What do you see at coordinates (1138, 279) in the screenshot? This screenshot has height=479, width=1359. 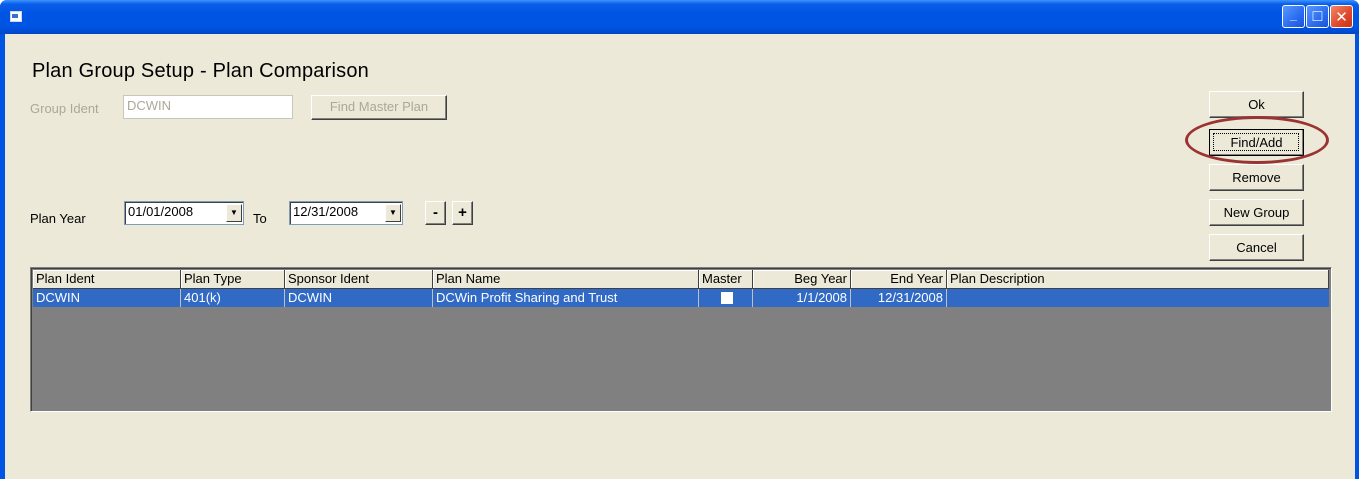 I see `column-header-plan-description: Plan Description` at bounding box center [1138, 279].